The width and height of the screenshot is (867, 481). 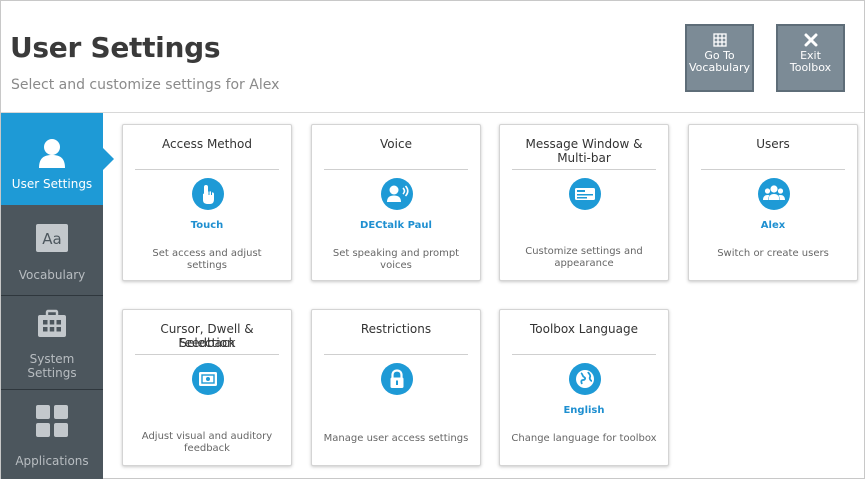 What do you see at coordinates (584, 438) in the screenshot?
I see `card-description: Change language for toolbox` at bounding box center [584, 438].